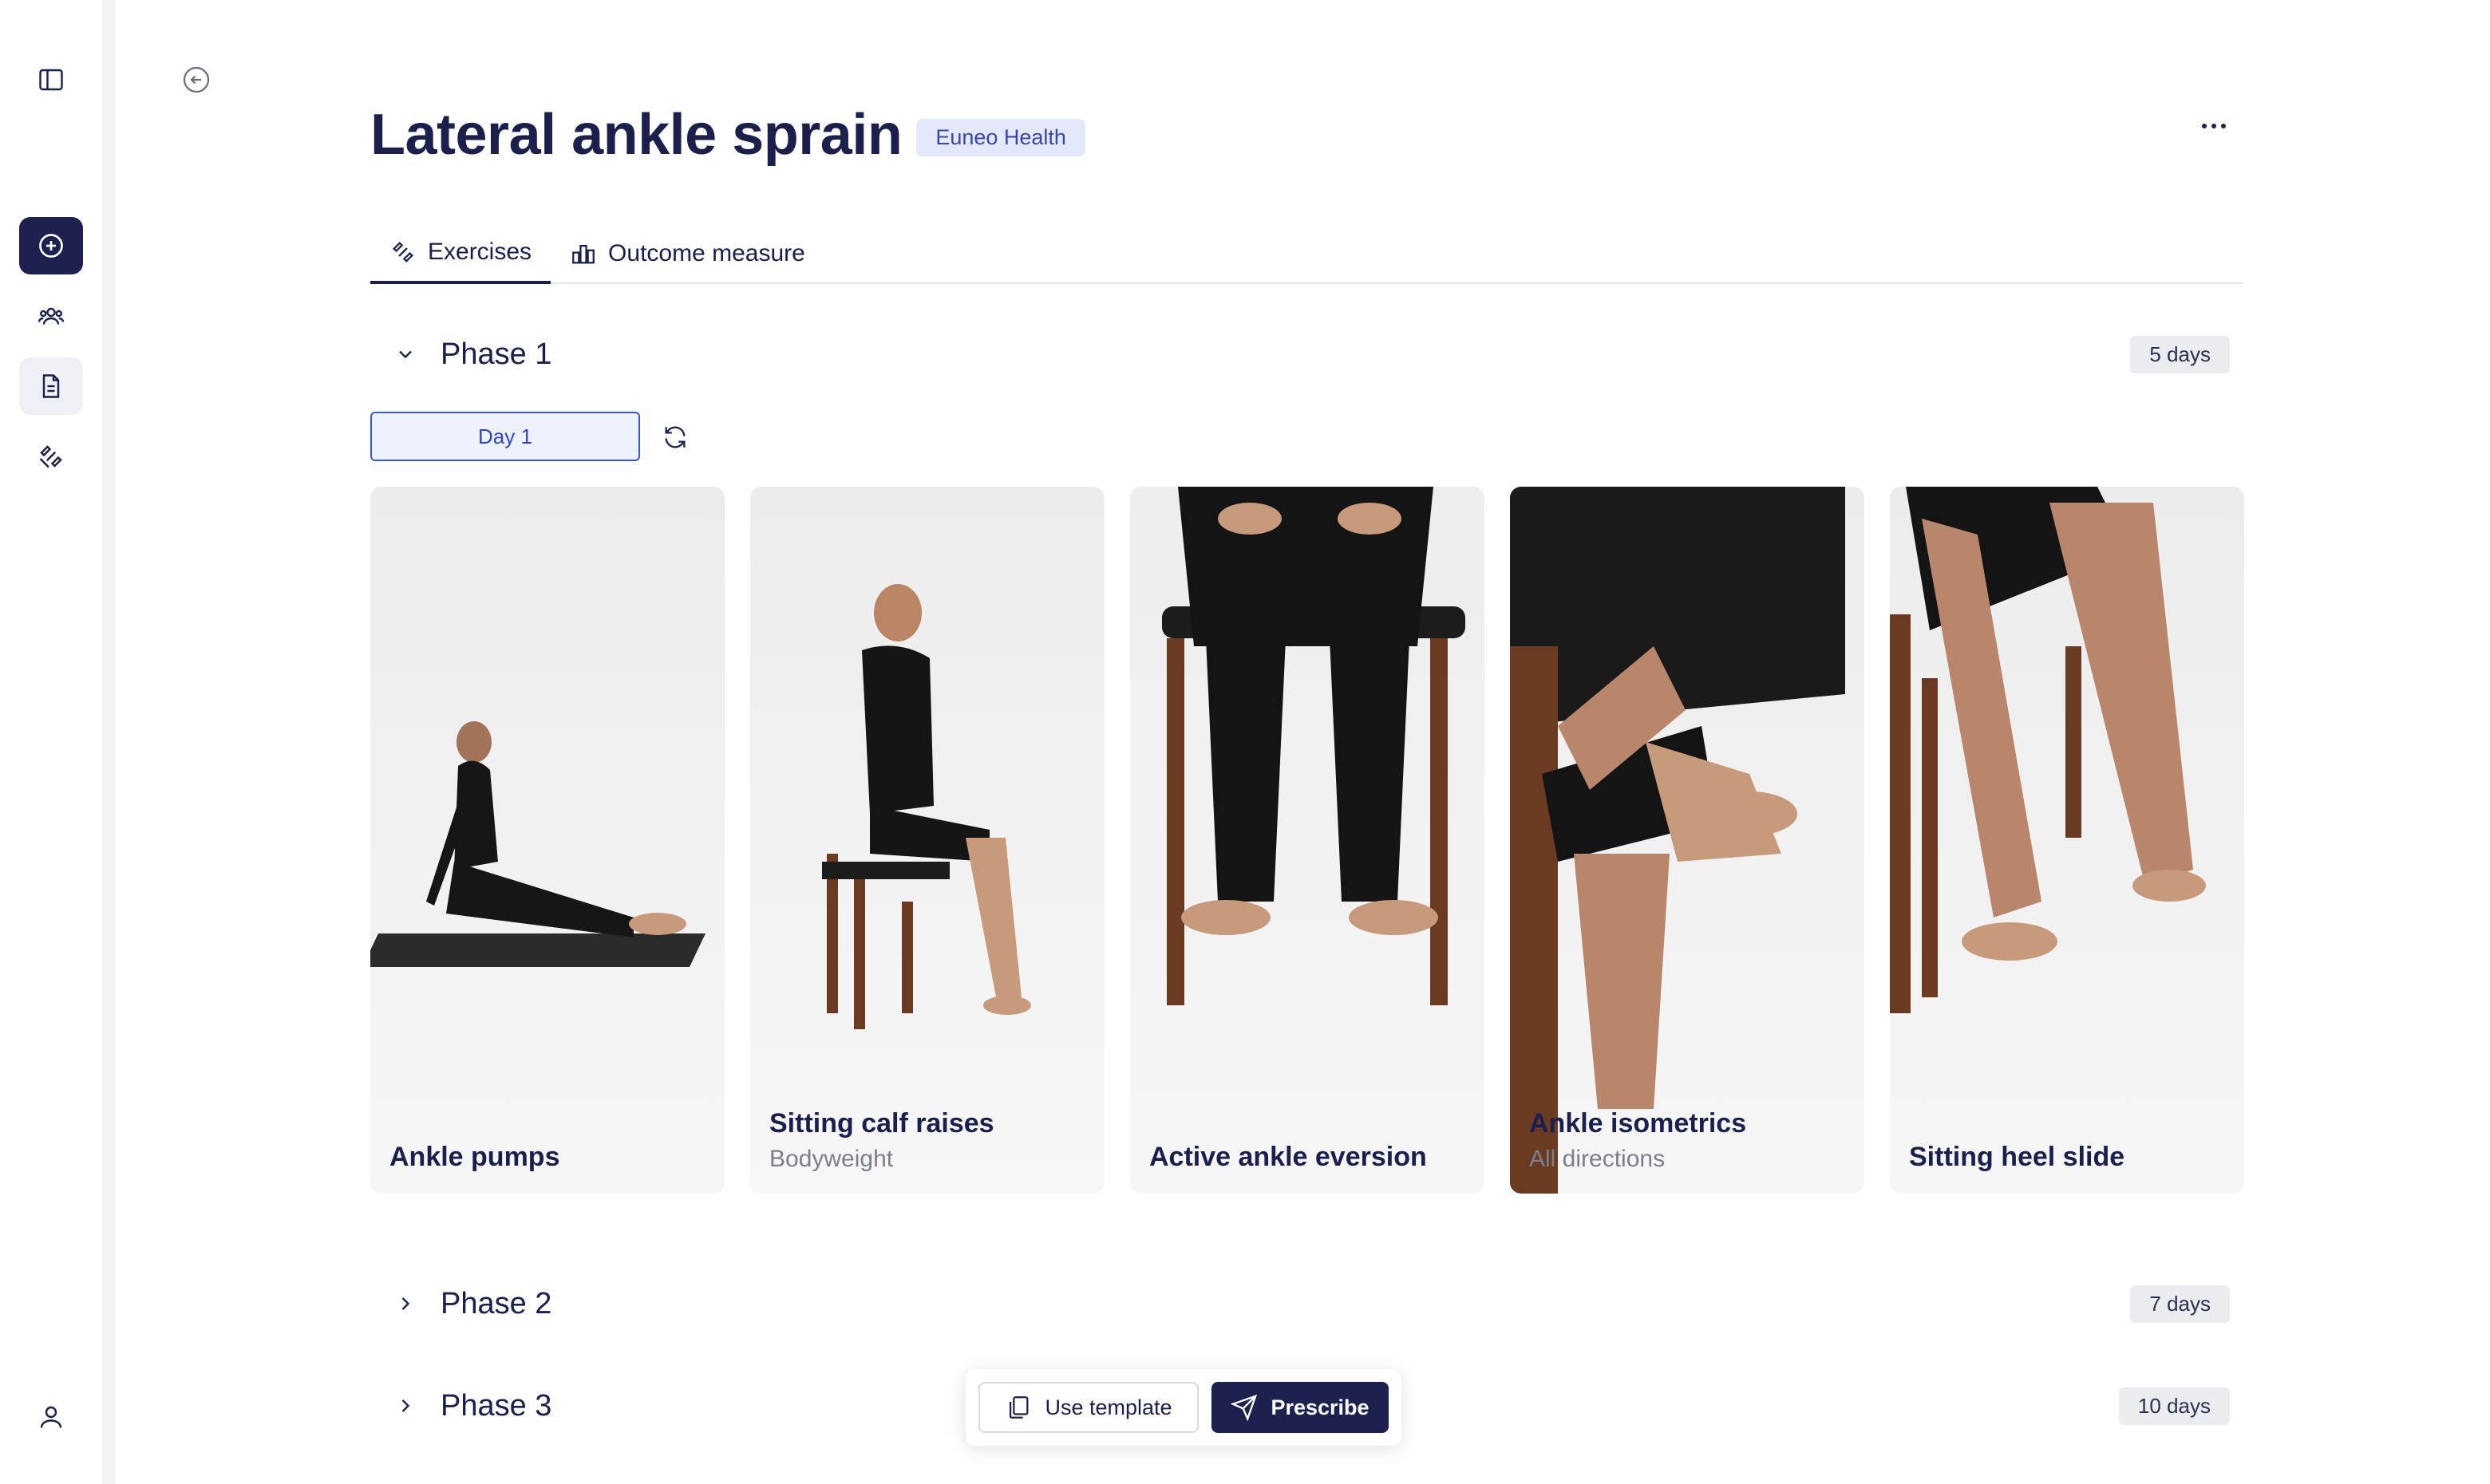 The height and width of the screenshot is (1484, 2490). Describe the element at coordinates (1598, 1159) in the screenshot. I see `exercise-subtitle: All directions` at that location.